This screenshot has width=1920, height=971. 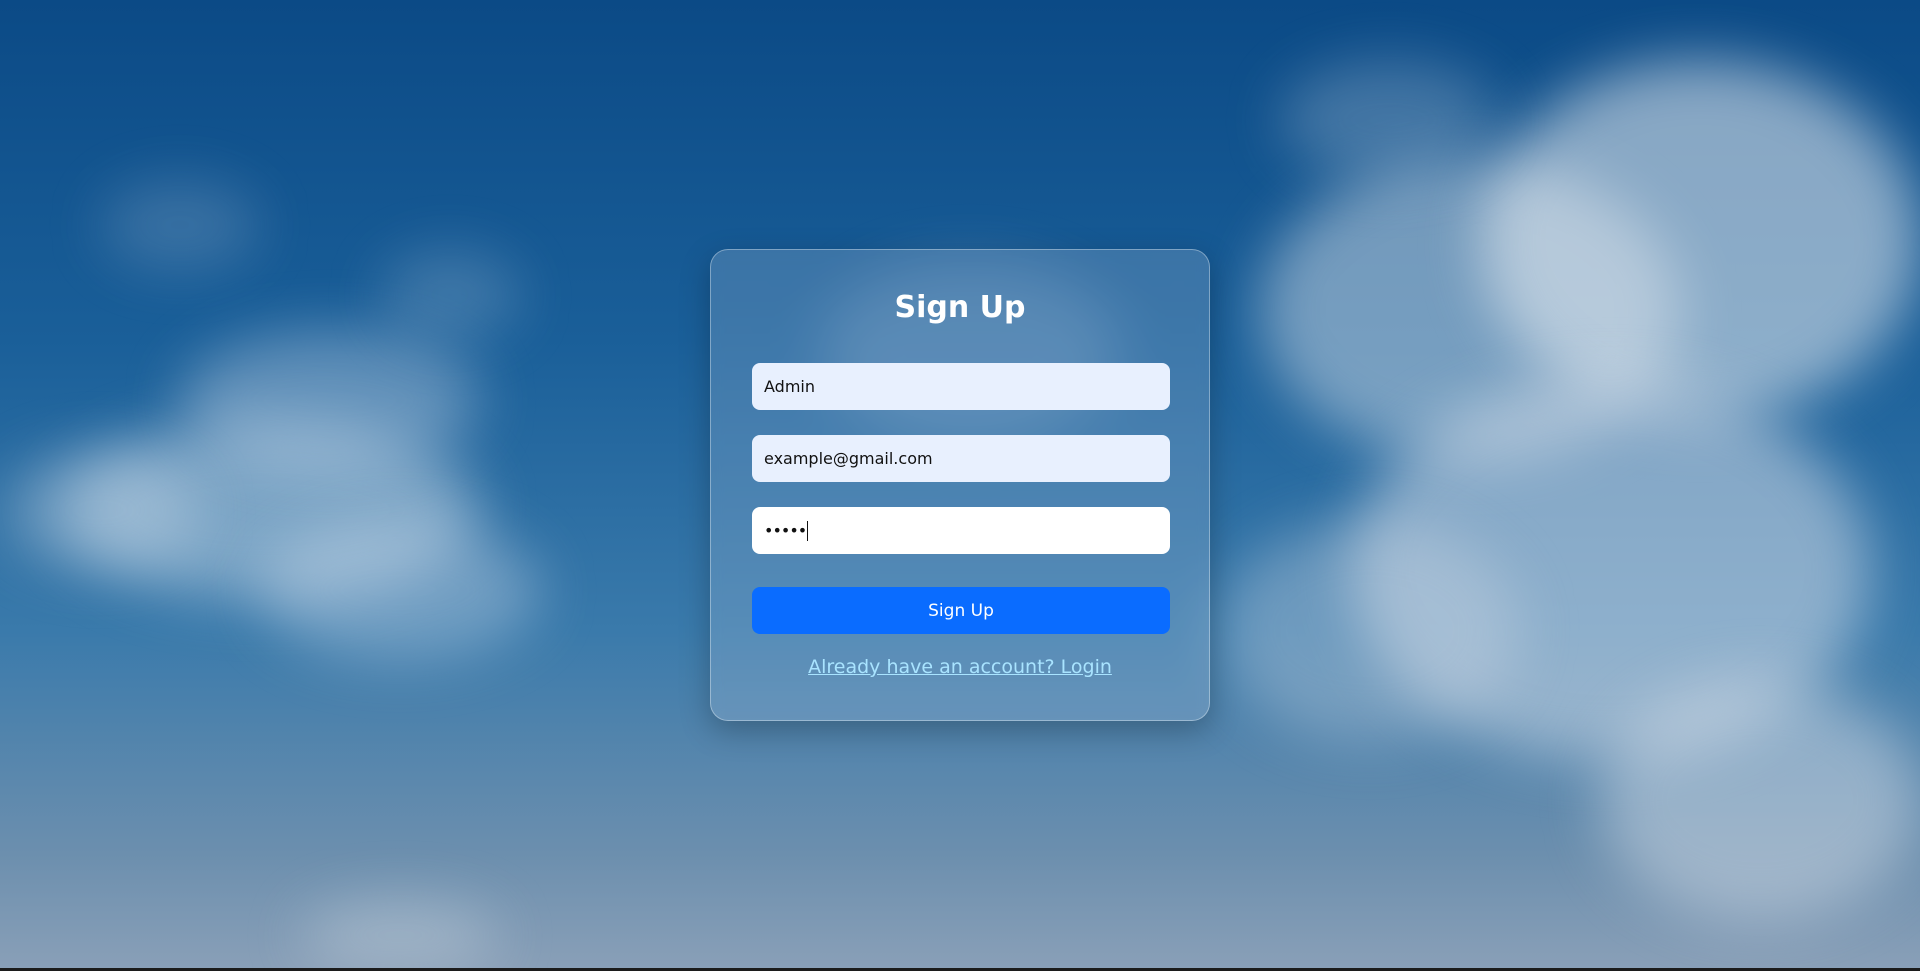 What do you see at coordinates (848, 458) in the screenshot?
I see `email-value: example@gmail.com` at bounding box center [848, 458].